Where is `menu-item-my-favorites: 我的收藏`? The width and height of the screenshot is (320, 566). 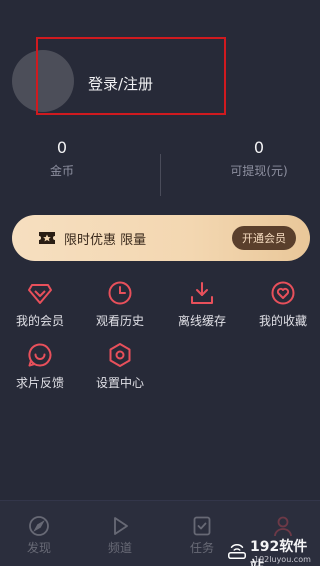 menu-item-my-favorites: 我的收藏 is located at coordinates (283, 304).